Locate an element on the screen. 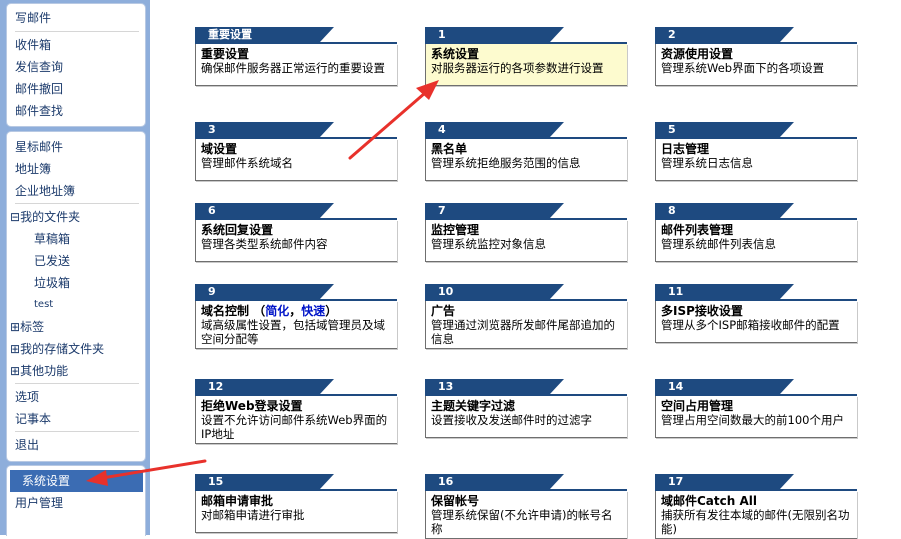  collapse-icon: ⊟ is located at coordinates (15, 217).